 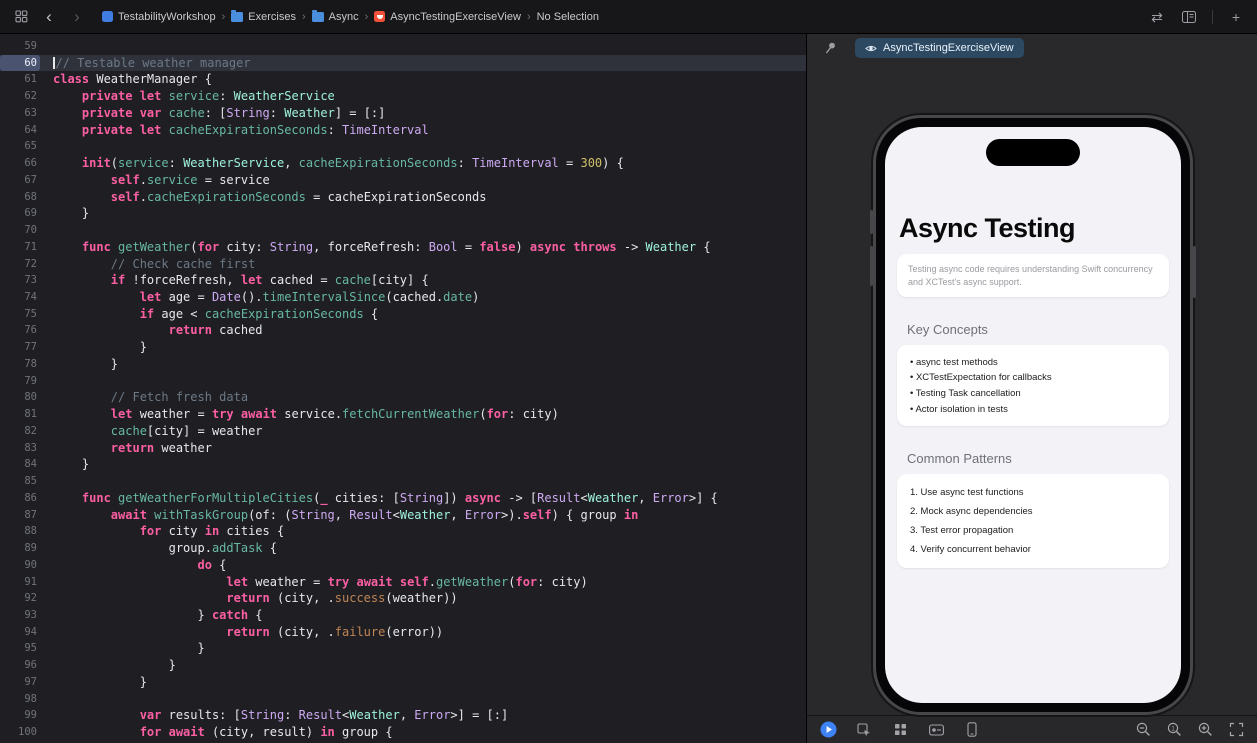 What do you see at coordinates (403, 548) in the screenshot?
I see `code-line: 89 group.addTask {` at bounding box center [403, 548].